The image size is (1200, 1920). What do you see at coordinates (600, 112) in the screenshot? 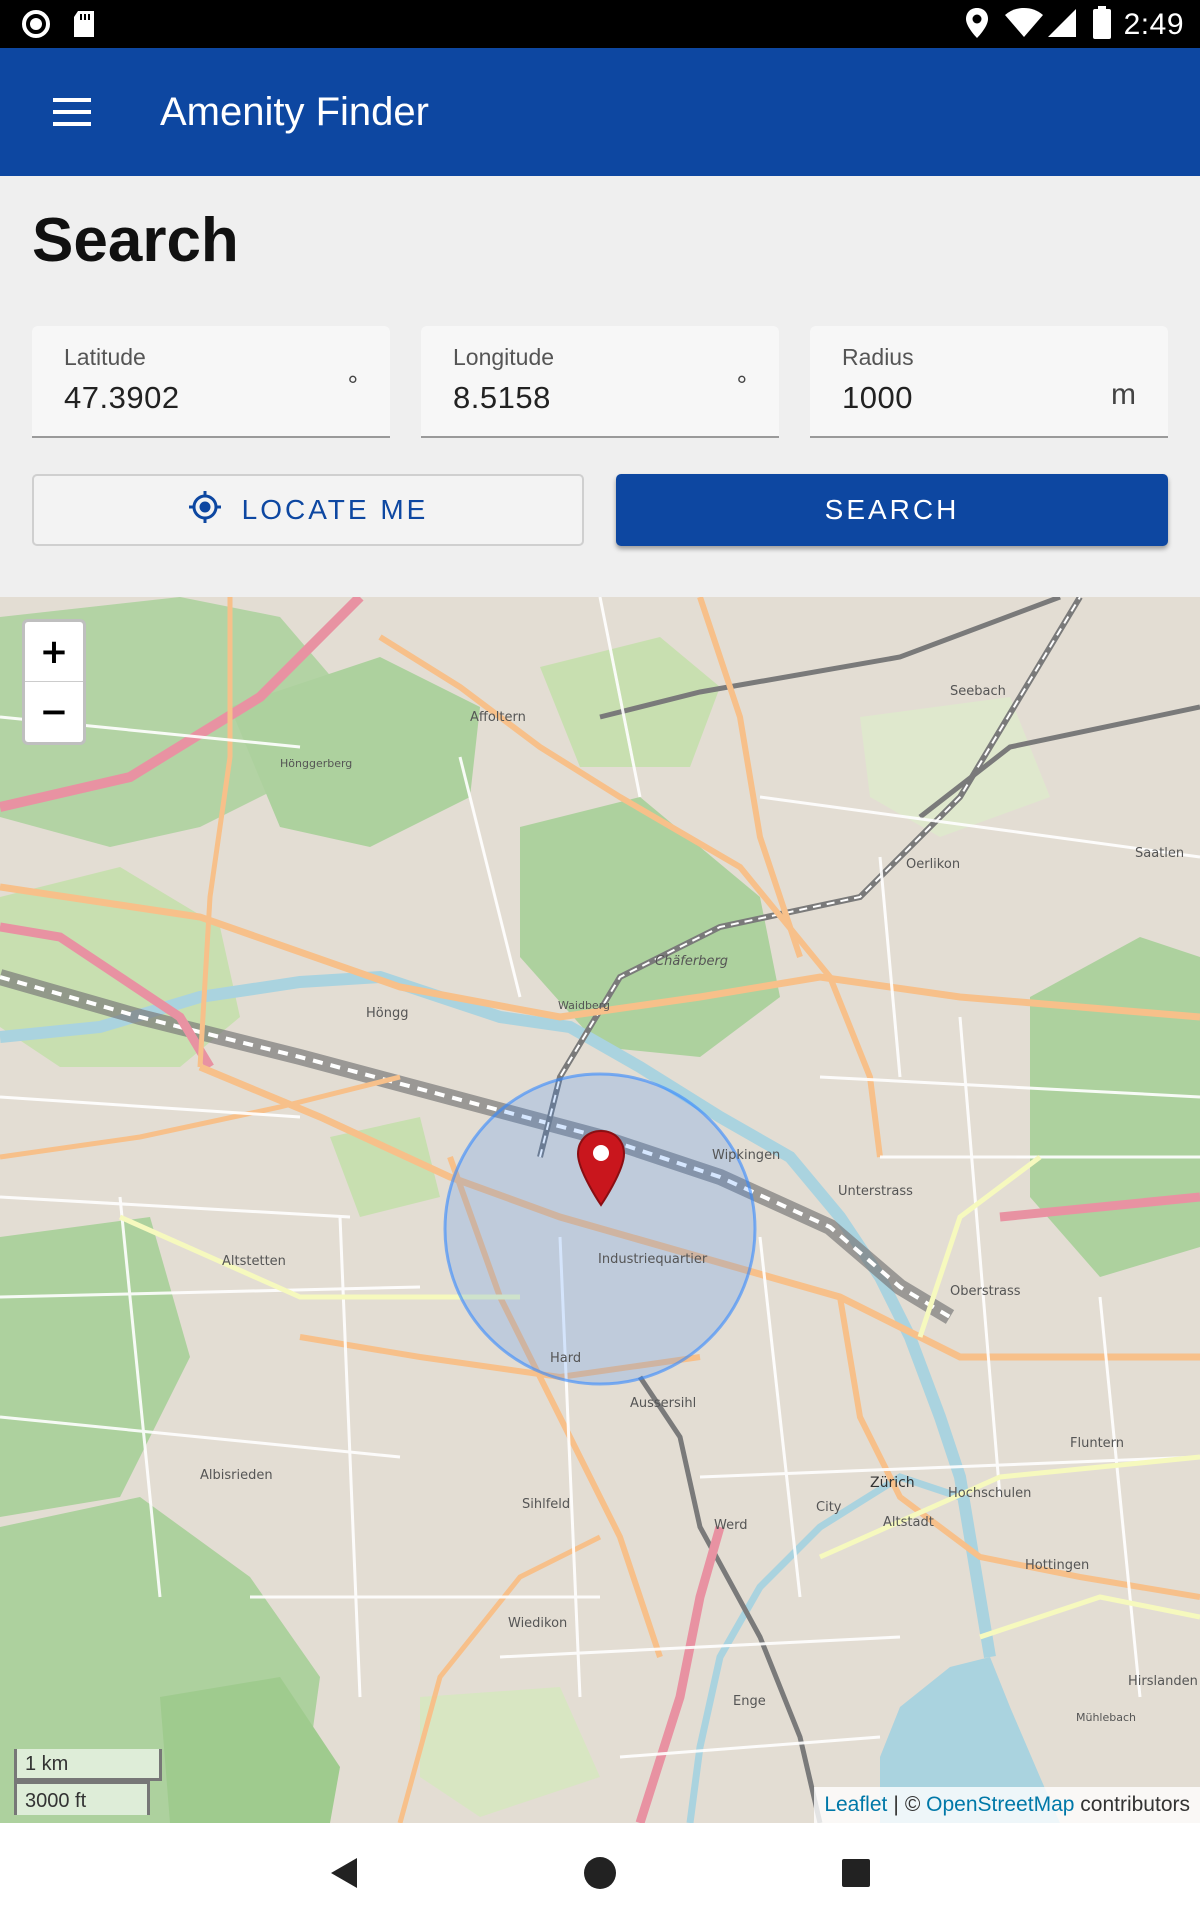
I see `app-bar: Amenity Finder` at bounding box center [600, 112].